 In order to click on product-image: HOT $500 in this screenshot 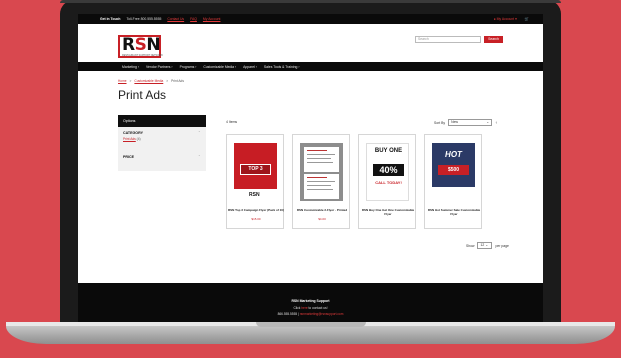, I will do `click(453, 172)`.